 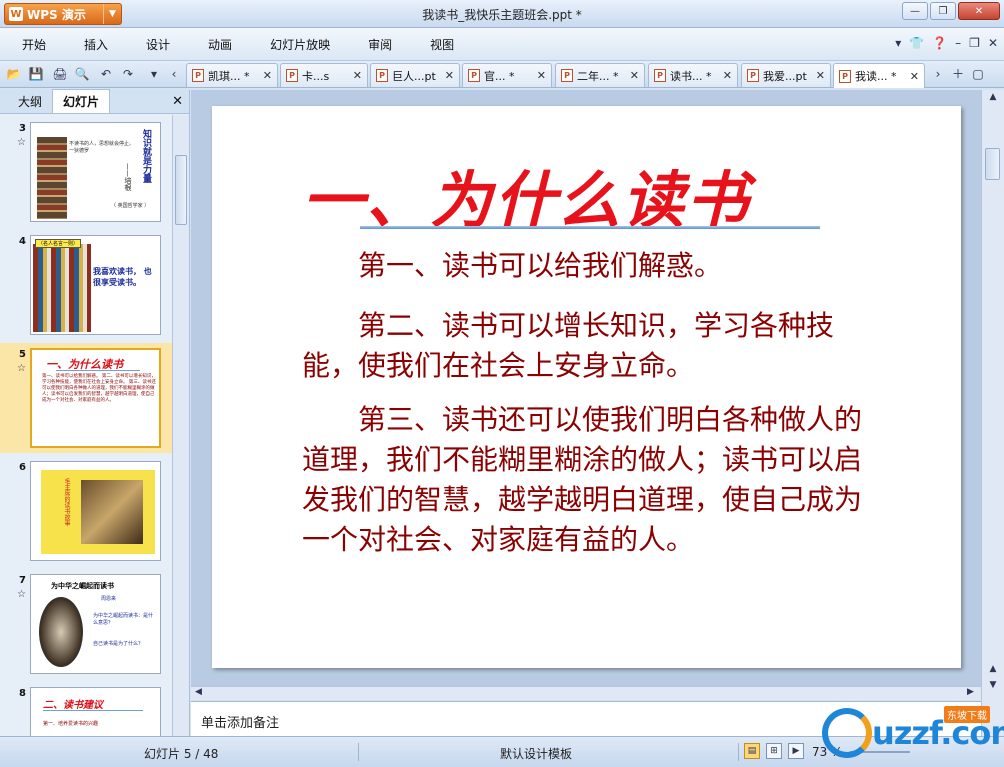 What do you see at coordinates (898, 43) in the screenshot?
I see `collapse-ribbon-icon: ▾` at bounding box center [898, 43].